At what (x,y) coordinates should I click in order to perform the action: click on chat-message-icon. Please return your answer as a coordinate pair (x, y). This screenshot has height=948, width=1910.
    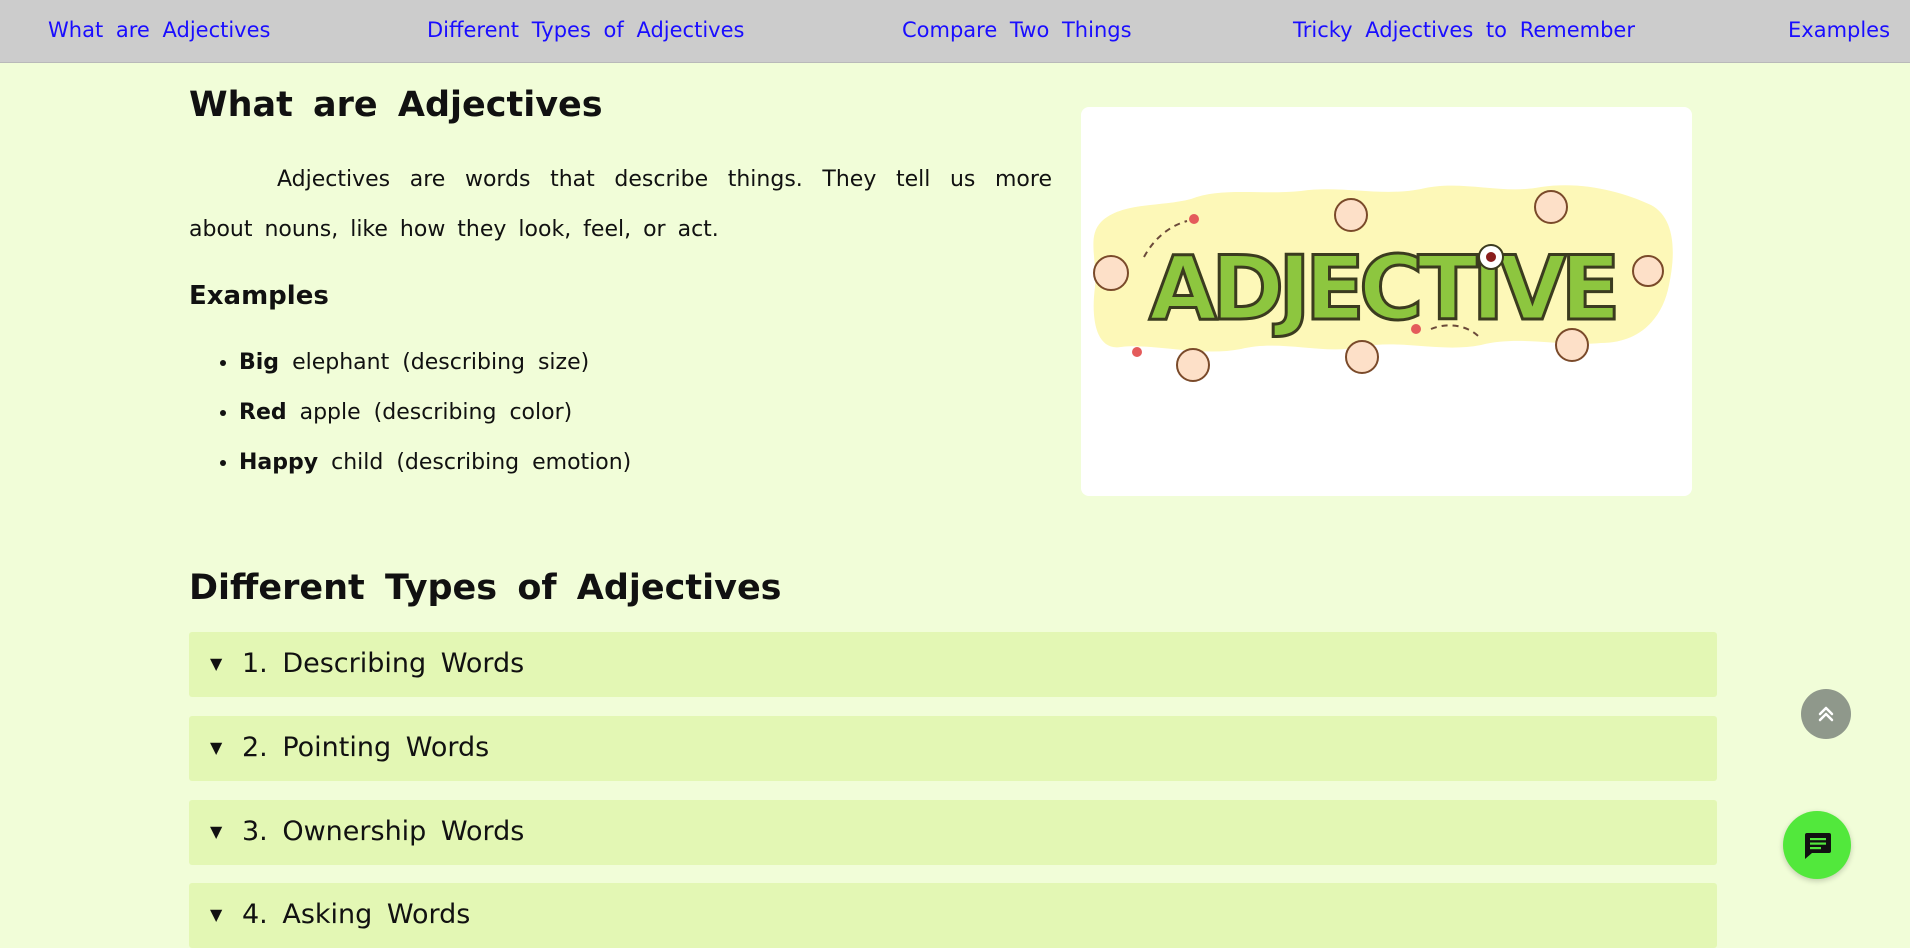
    Looking at the image, I should click on (1818, 846).